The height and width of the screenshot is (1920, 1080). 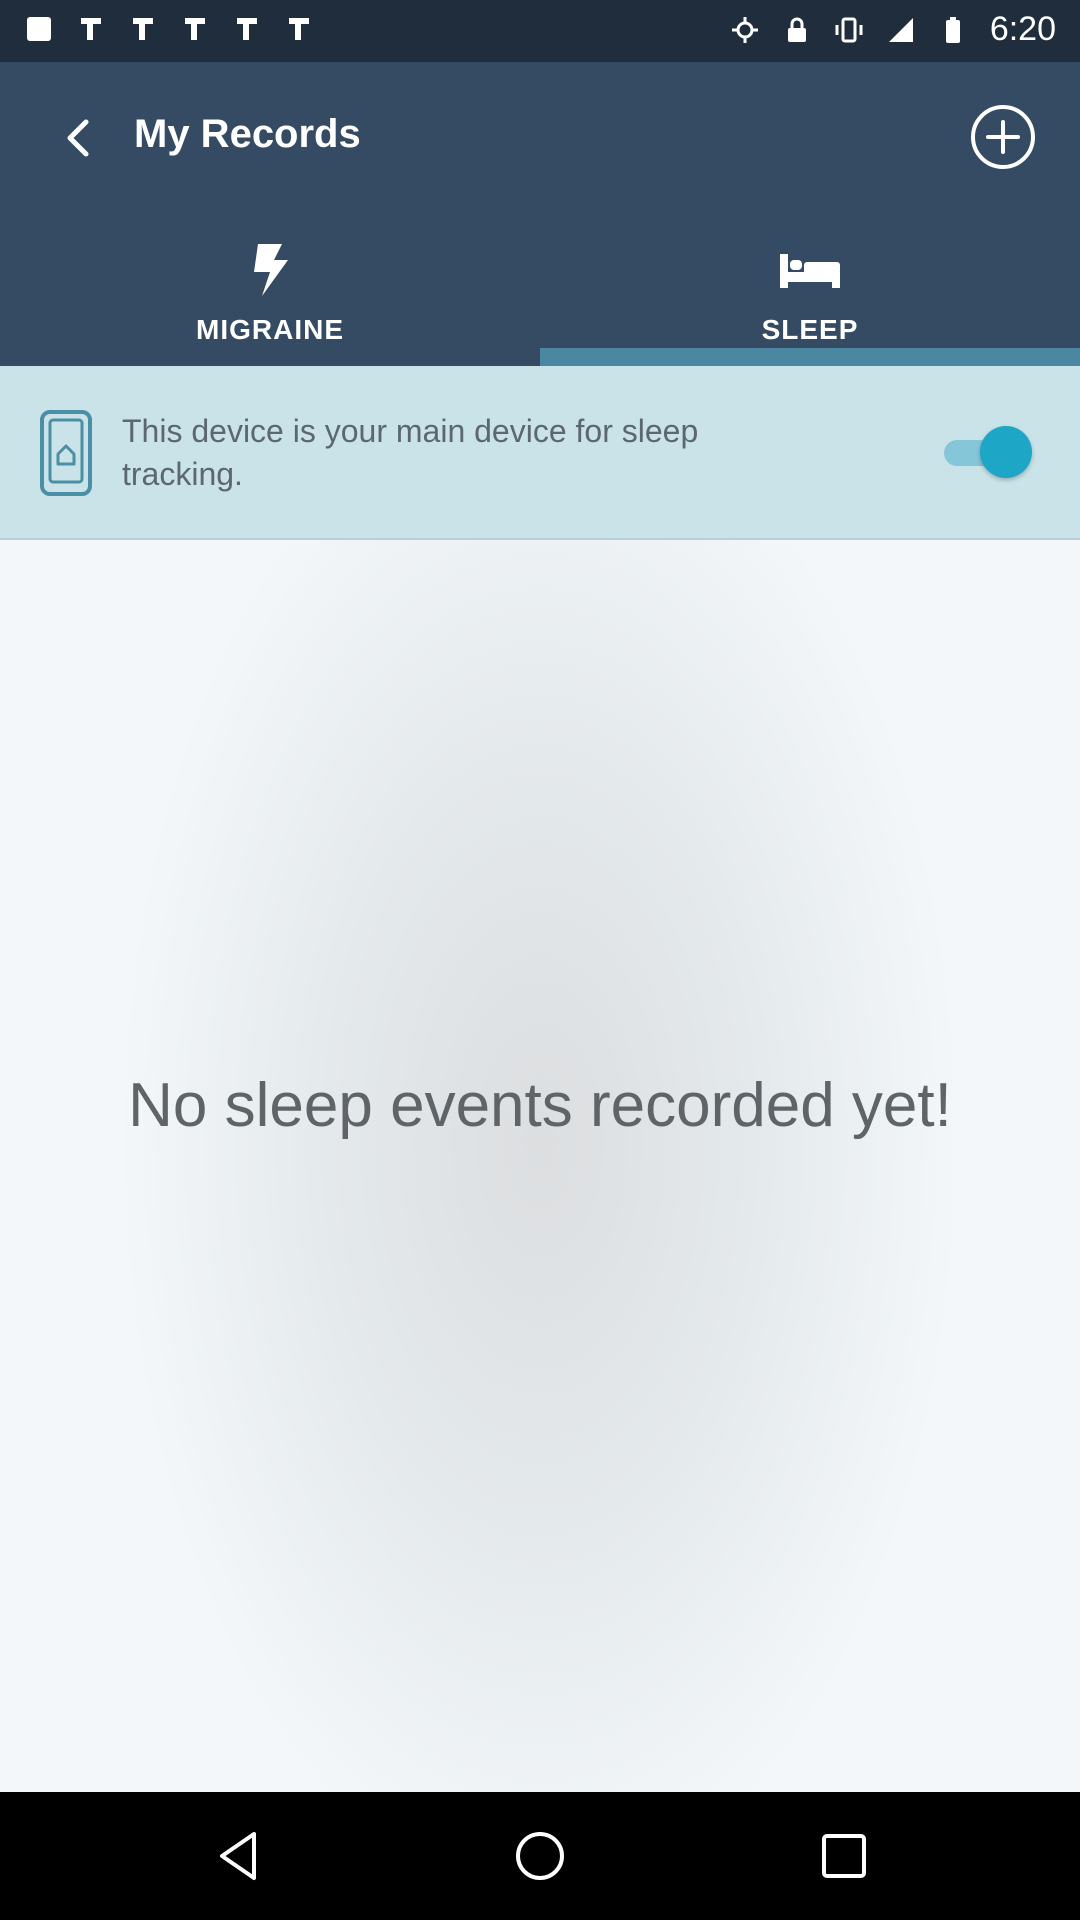 I want to click on tab-bar: MIGRAINE SLEEP, so click(x=540, y=294).